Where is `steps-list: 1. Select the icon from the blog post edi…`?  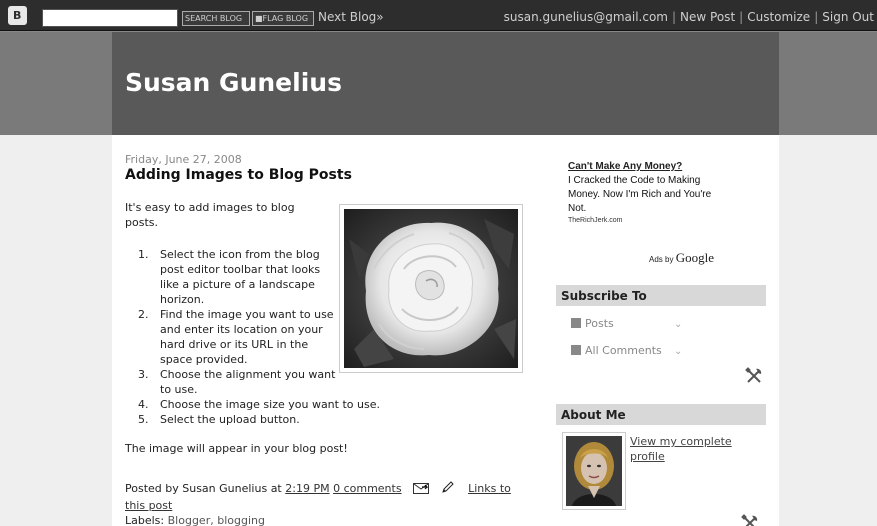 steps-list: 1. Select the icon from the blog post edi… is located at coordinates (288, 337).